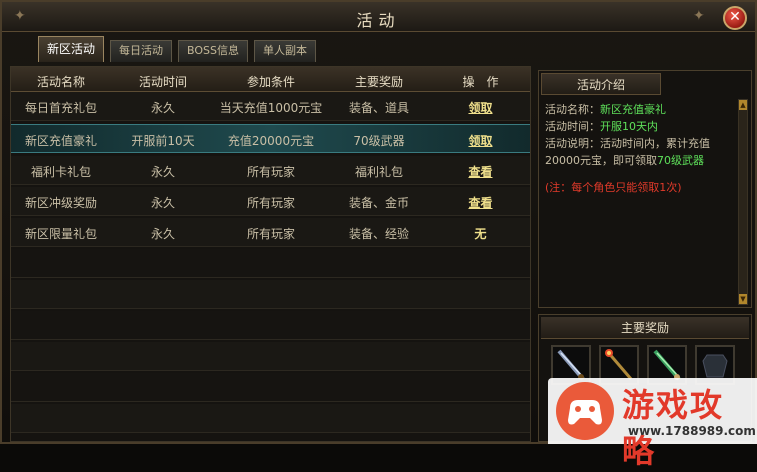 The height and width of the screenshot is (472, 757). I want to click on cell-name: 新区充值豪礼, so click(60, 141).